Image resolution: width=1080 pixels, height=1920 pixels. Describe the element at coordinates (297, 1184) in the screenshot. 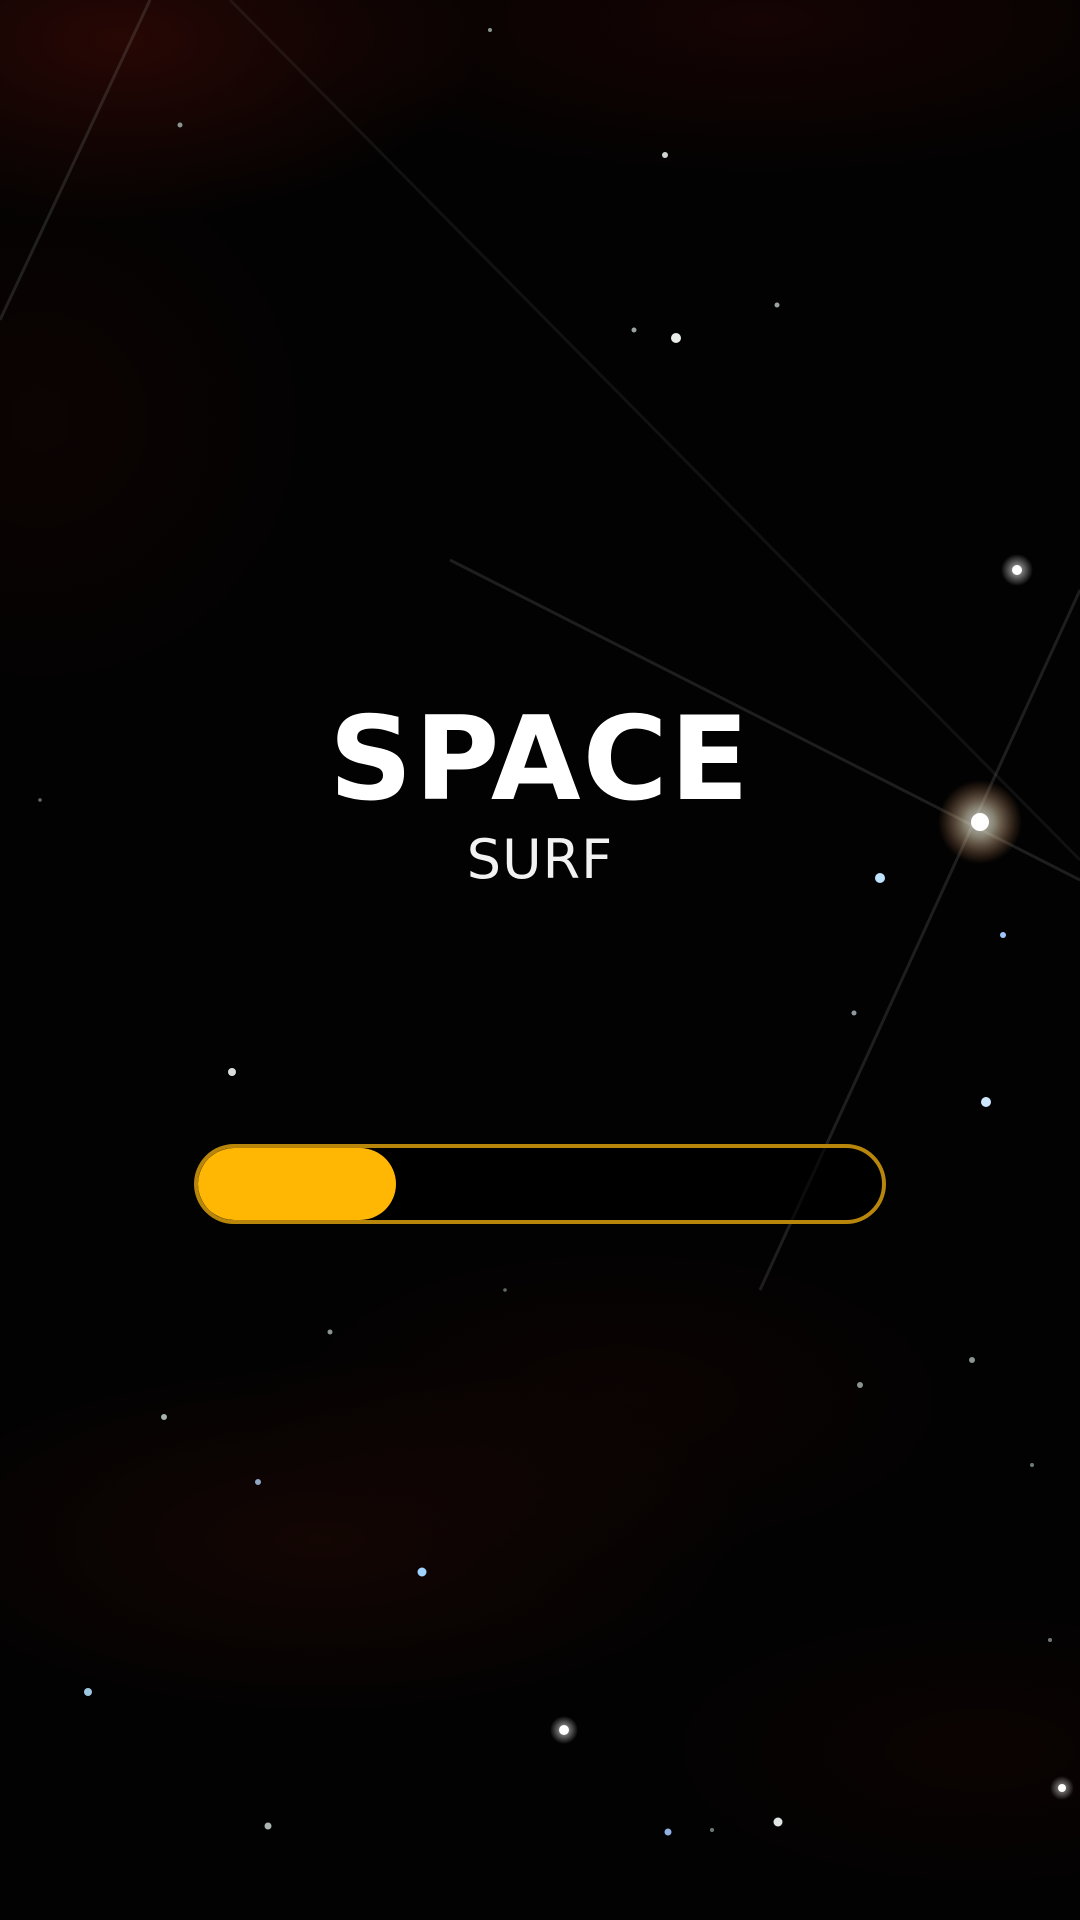

I see `loading-progress-fill` at that location.